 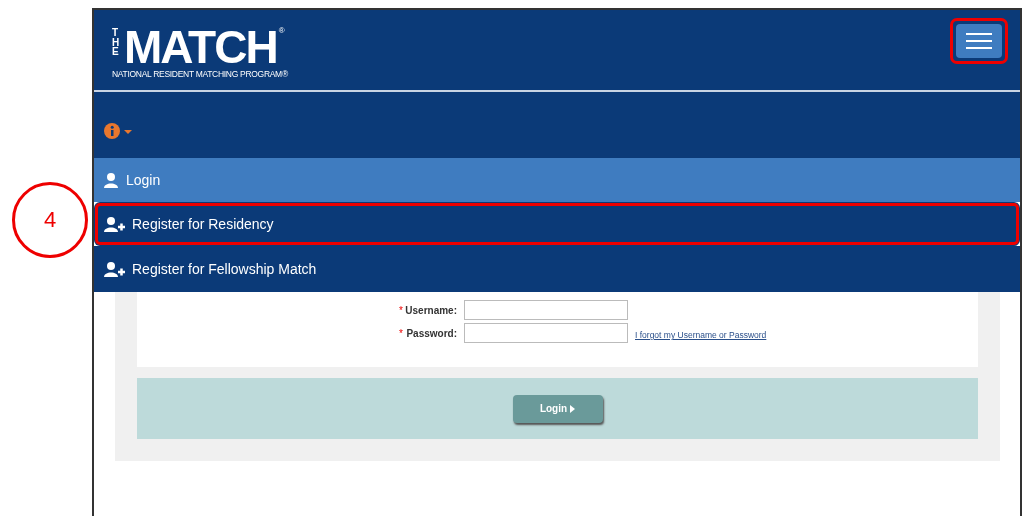 What do you see at coordinates (119, 131) in the screenshot?
I see `info-dropdown-icon` at bounding box center [119, 131].